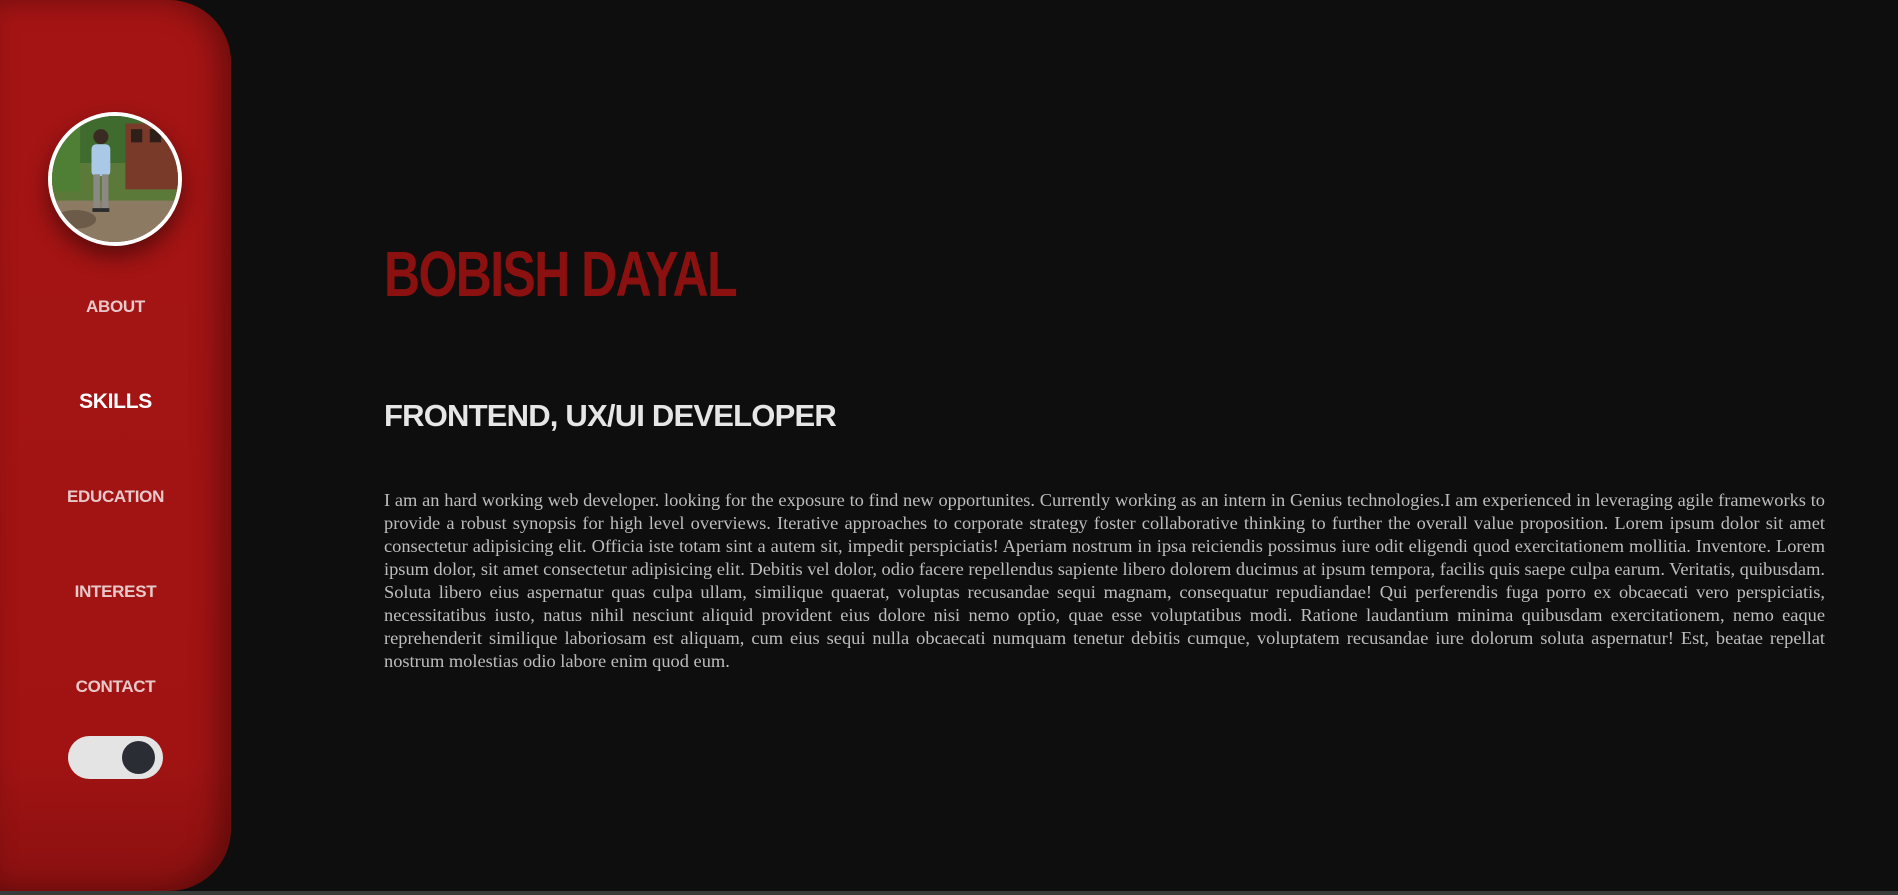 This screenshot has height=895, width=1898. I want to click on nav-item-about: ABOUT, so click(115, 307).